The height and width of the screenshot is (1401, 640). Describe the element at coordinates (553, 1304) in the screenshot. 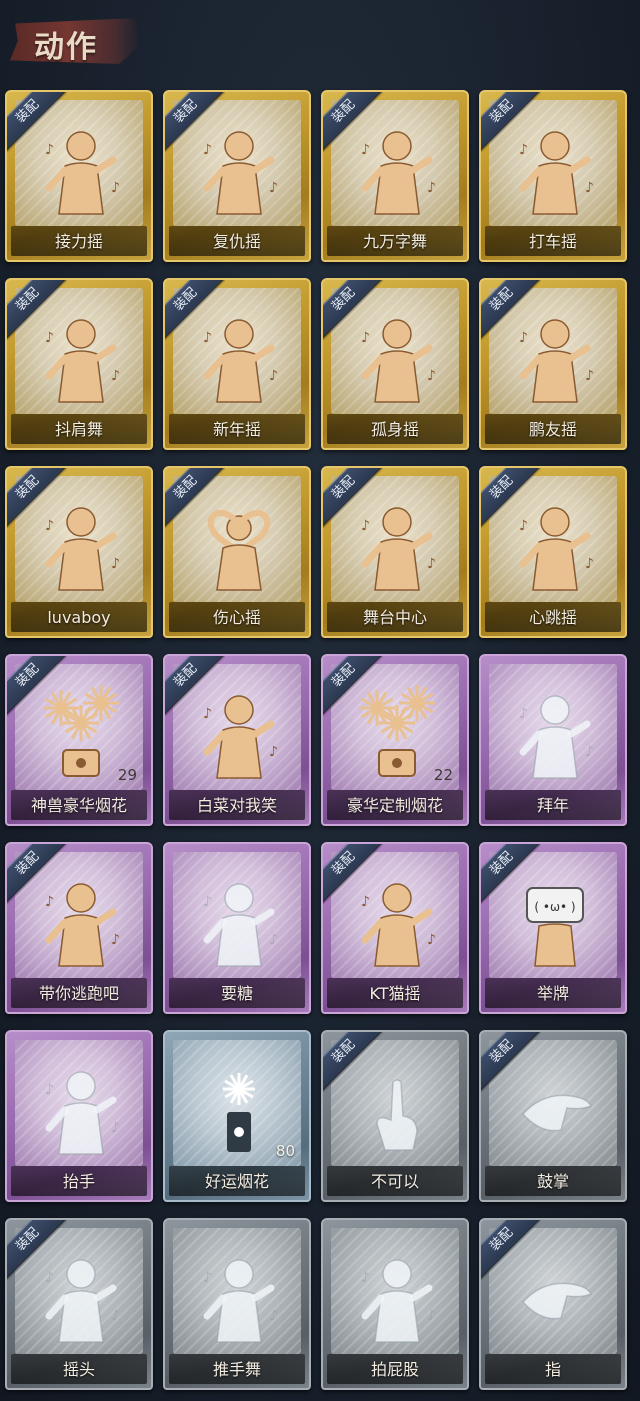

I see `emote-card: 指 装配` at that location.